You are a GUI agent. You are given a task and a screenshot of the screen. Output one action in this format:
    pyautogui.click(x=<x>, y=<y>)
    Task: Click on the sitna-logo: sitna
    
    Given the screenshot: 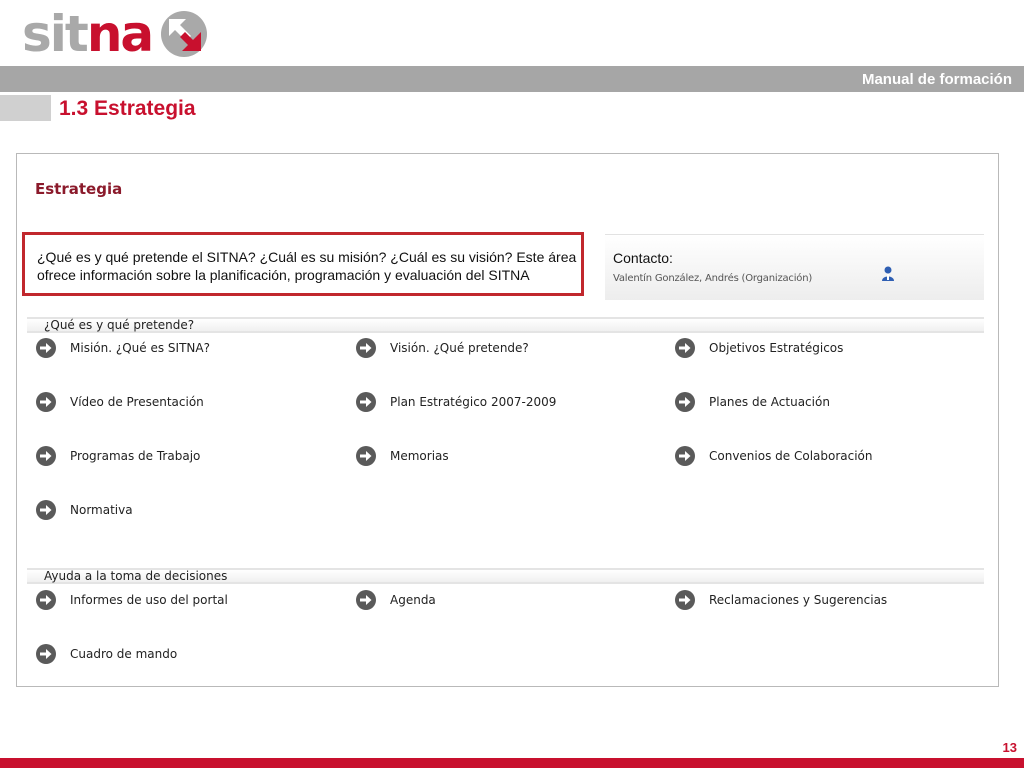 What is the action you would take?
    pyautogui.click(x=115, y=34)
    